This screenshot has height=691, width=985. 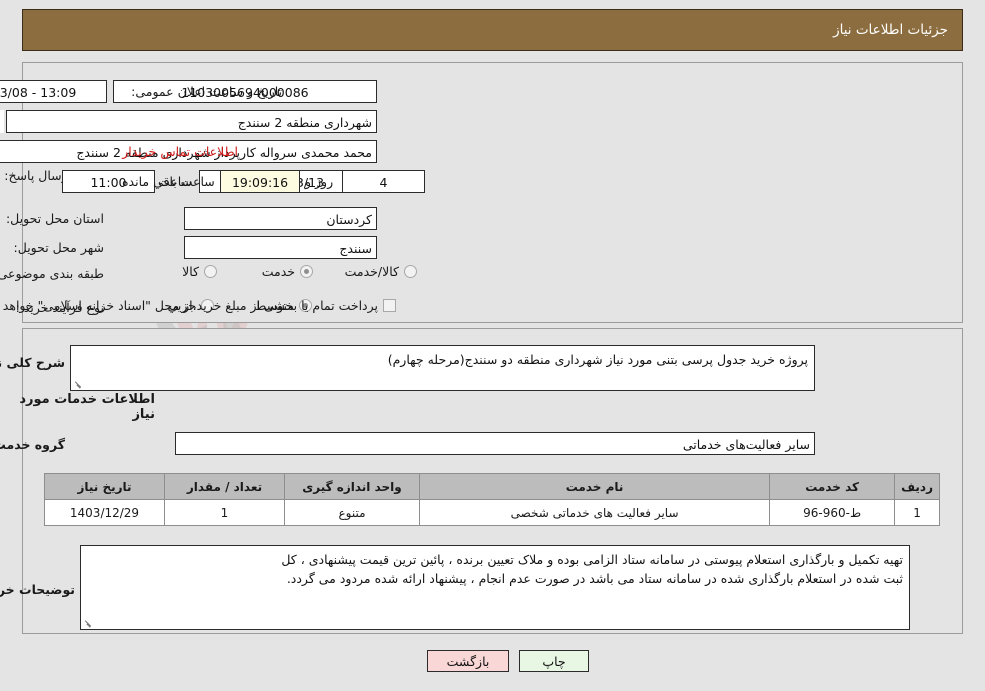 I want to click on radio-category-kala: کالا, so click(x=199, y=271).